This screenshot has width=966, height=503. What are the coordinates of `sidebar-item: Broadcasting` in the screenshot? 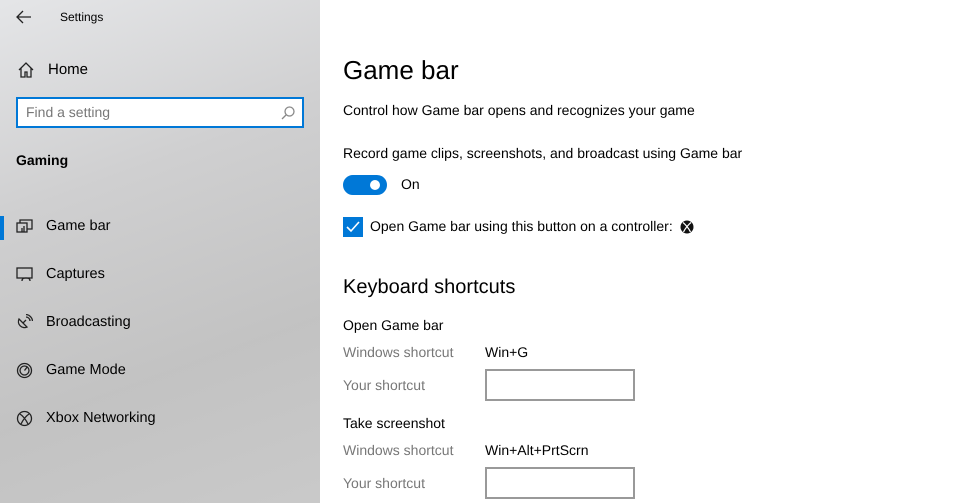 It's located at (160, 322).